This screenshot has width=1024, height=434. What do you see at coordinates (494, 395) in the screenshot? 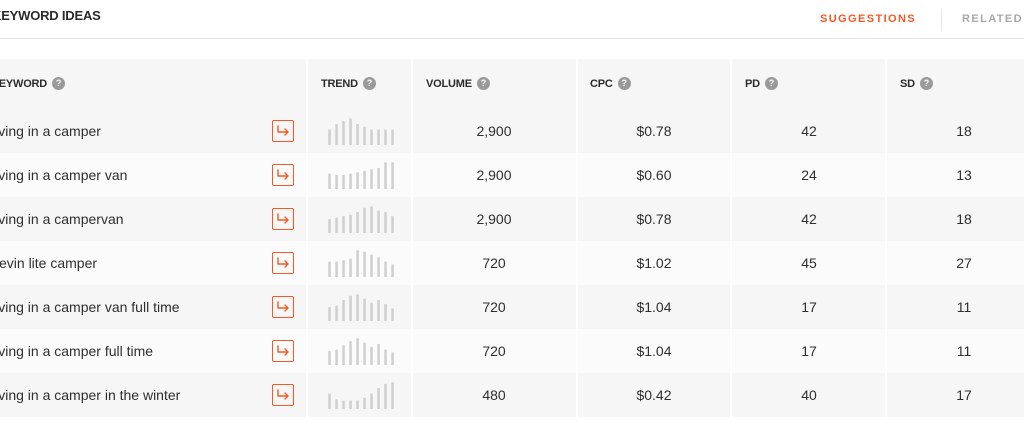
I see `volume-cell: 480` at bounding box center [494, 395].